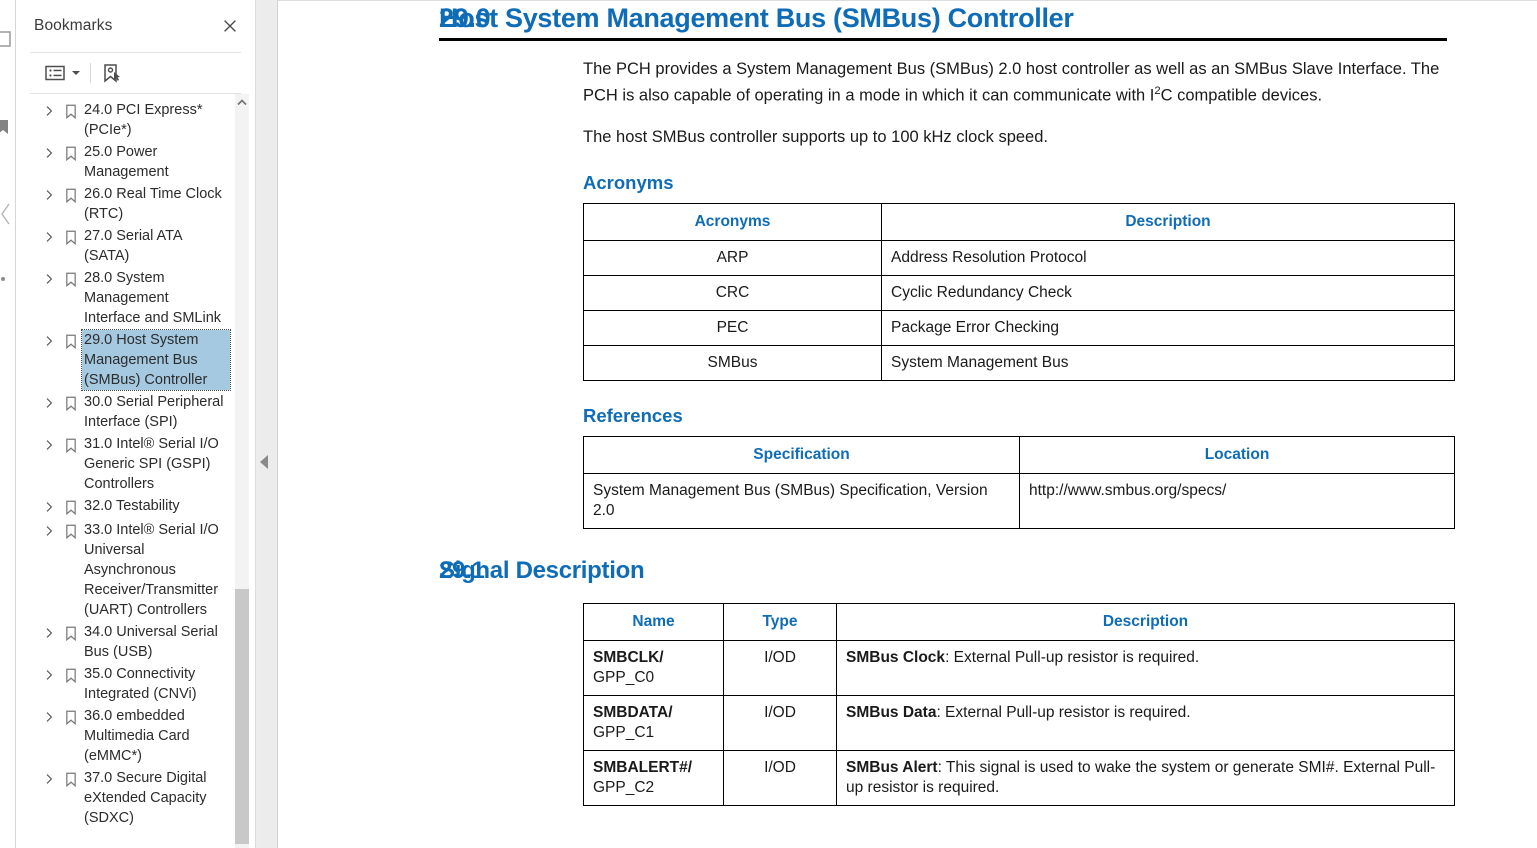 The image size is (1537, 848). Describe the element at coordinates (230, 26) in the screenshot. I see `close-icon` at that location.